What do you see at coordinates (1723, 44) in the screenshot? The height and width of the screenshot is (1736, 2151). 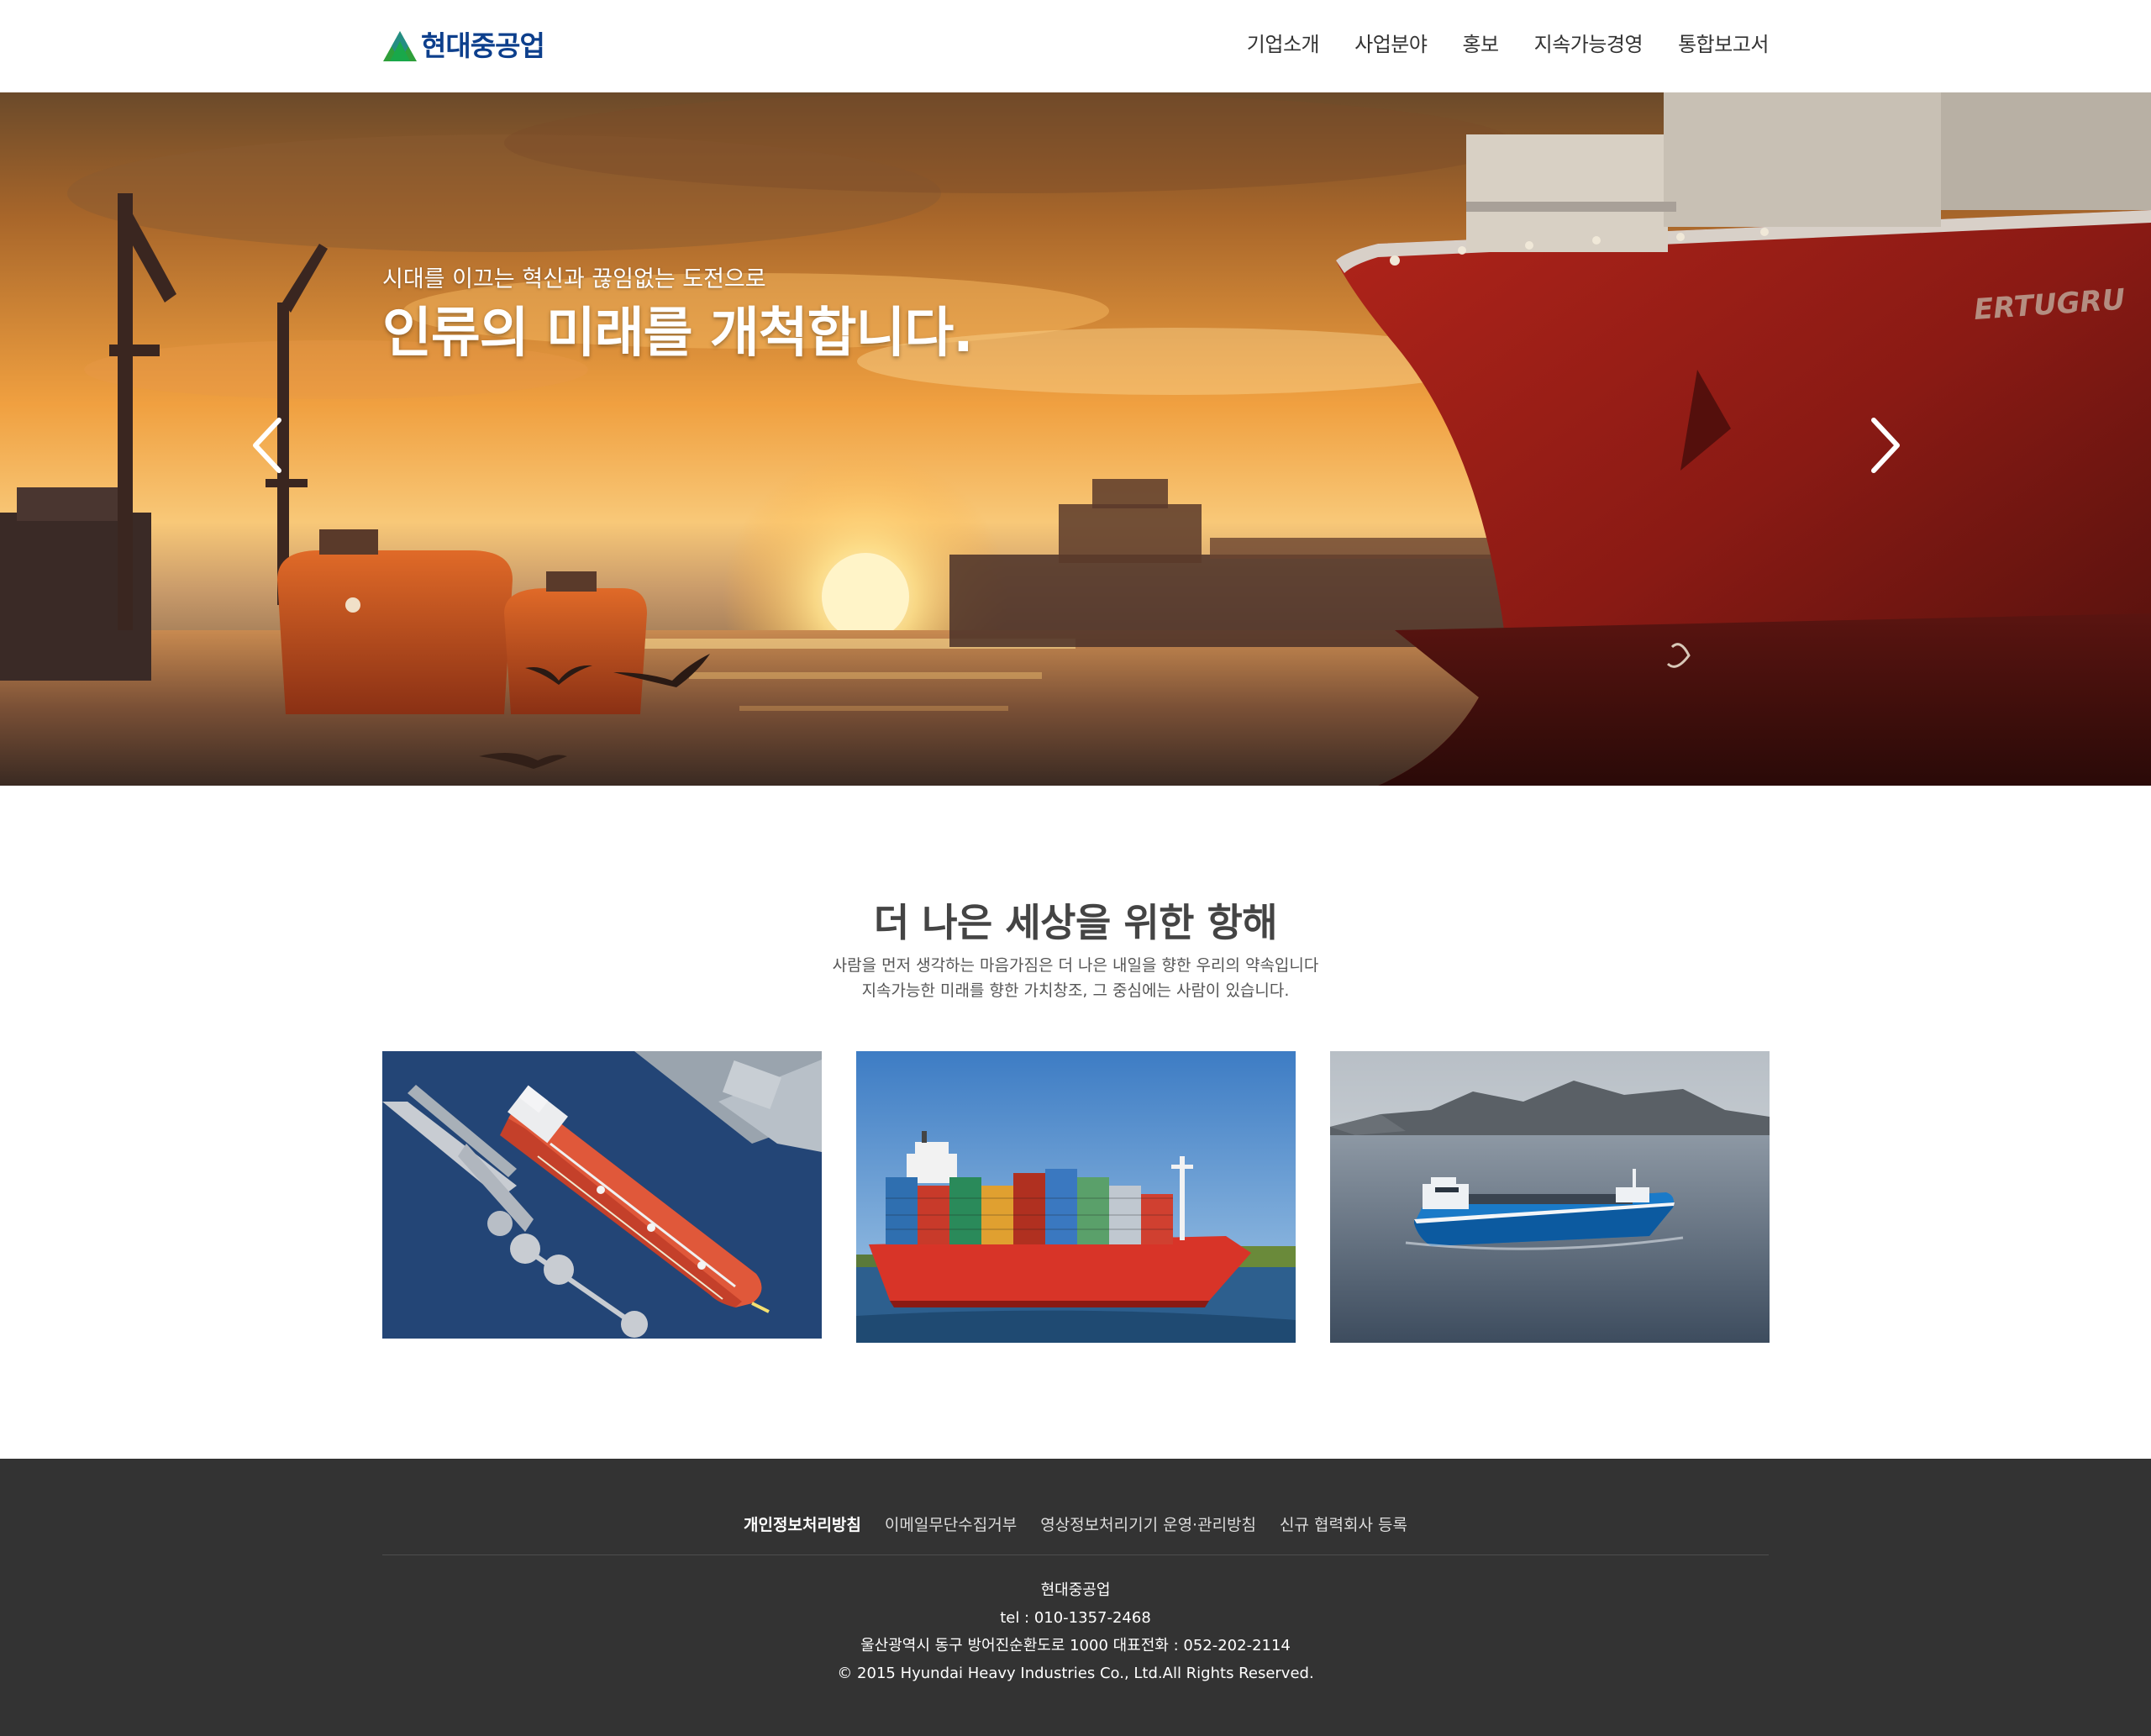 I see `nav-item-integrated-report: 통합보고서` at bounding box center [1723, 44].